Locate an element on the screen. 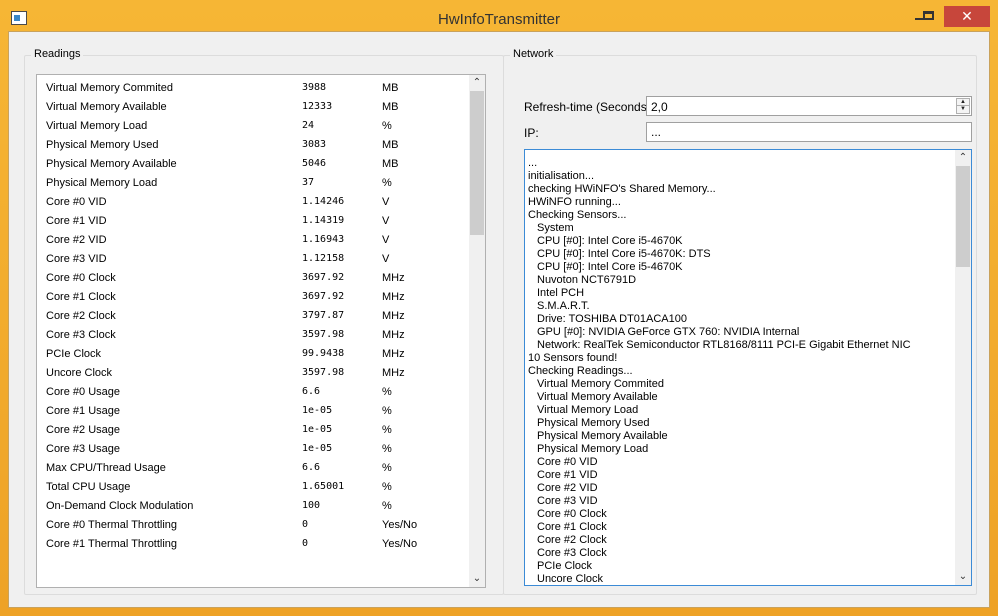 This screenshot has width=998, height=616. log-scroll-thumb is located at coordinates (963, 216).